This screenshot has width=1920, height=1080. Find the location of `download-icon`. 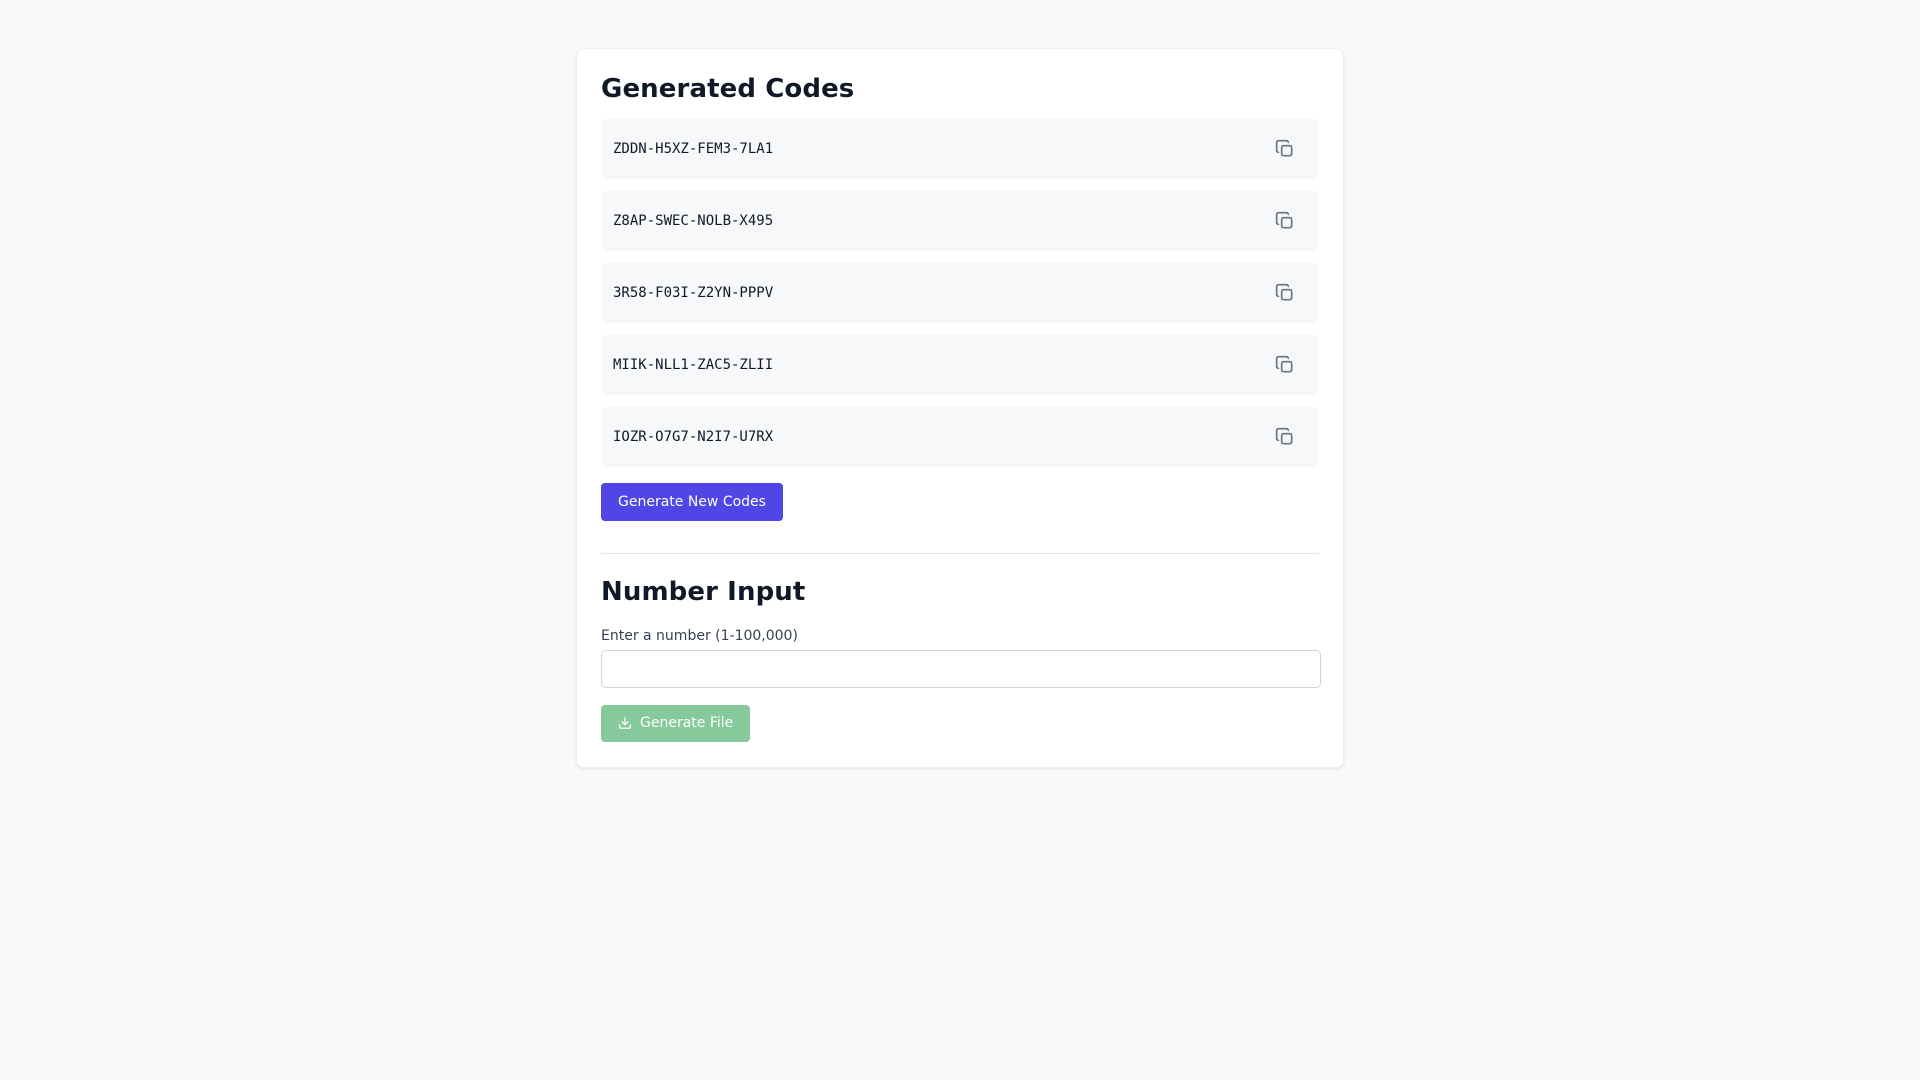

download-icon is located at coordinates (625, 723).